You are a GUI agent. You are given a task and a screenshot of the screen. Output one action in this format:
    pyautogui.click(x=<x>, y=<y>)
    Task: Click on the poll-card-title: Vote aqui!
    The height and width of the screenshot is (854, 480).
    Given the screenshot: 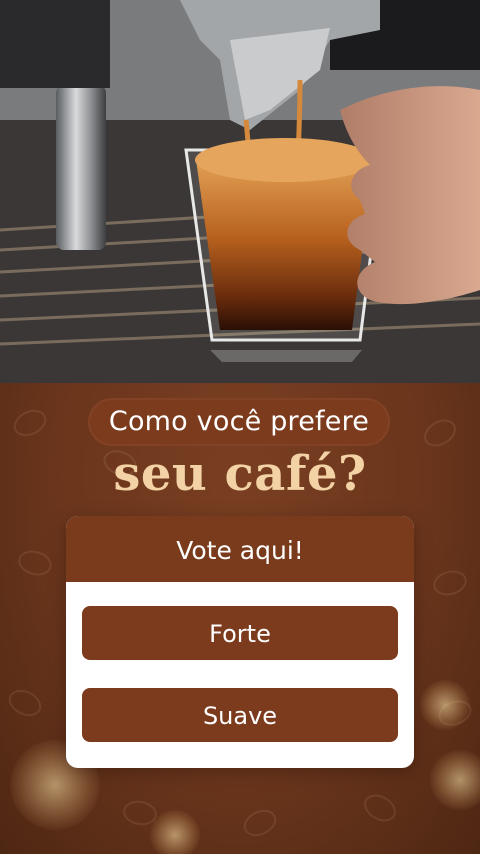 What is the action you would take?
    pyautogui.click(x=240, y=549)
    